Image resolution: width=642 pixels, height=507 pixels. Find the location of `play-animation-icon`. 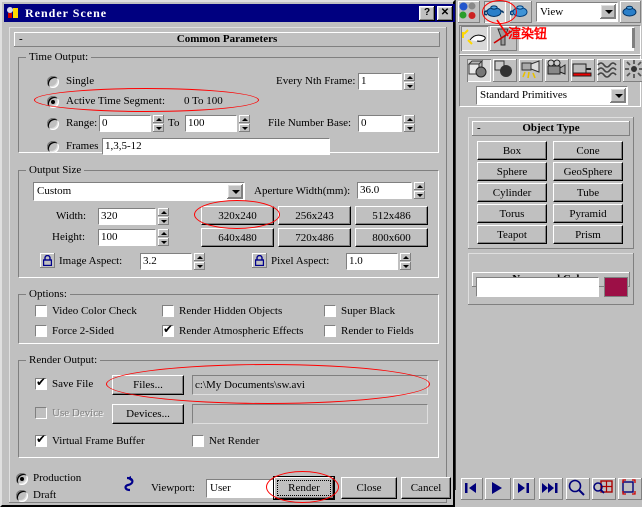

play-animation-icon is located at coordinates (498, 489).